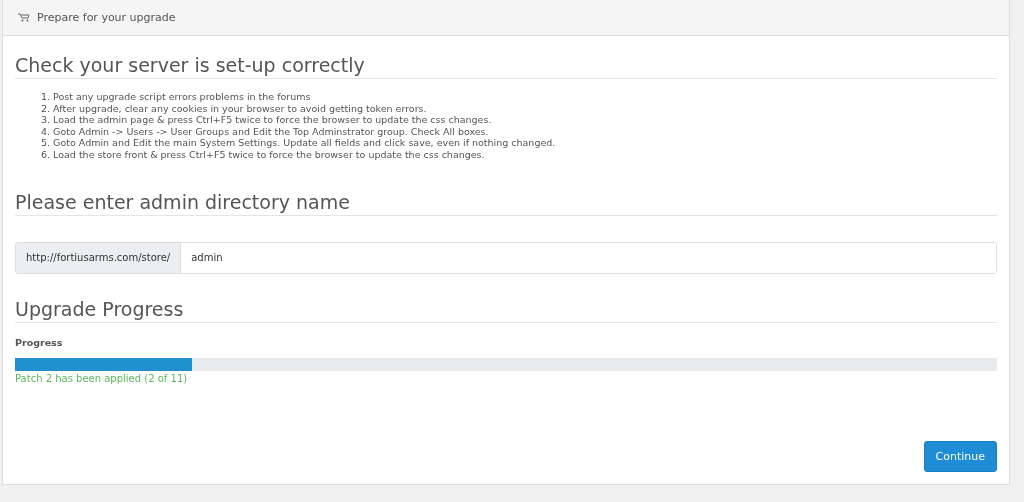 The height and width of the screenshot is (502, 1024). Describe the element at coordinates (46, 154) in the screenshot. I see `step-number: 6.` at that location.